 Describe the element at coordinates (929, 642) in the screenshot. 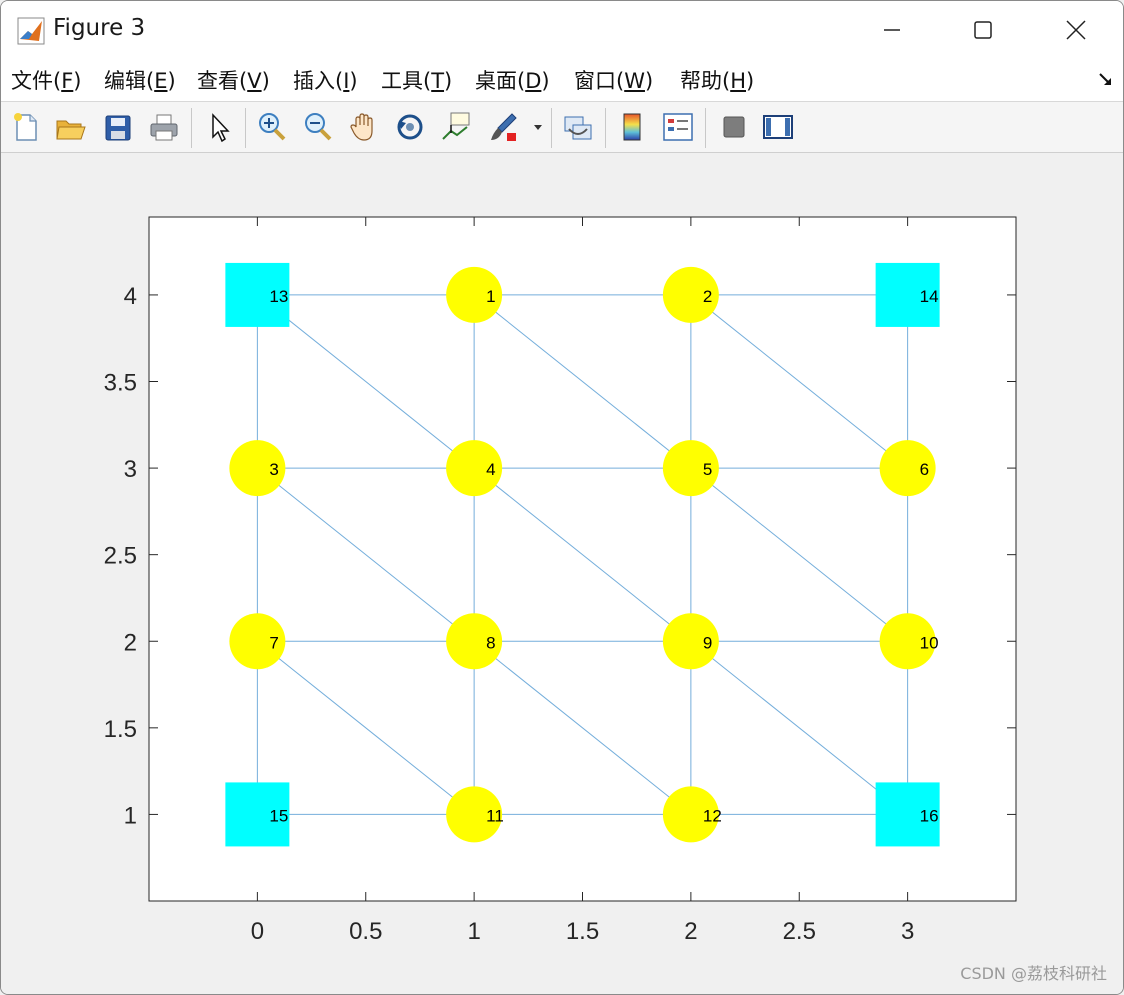

I see `node-label: 10` at that location.